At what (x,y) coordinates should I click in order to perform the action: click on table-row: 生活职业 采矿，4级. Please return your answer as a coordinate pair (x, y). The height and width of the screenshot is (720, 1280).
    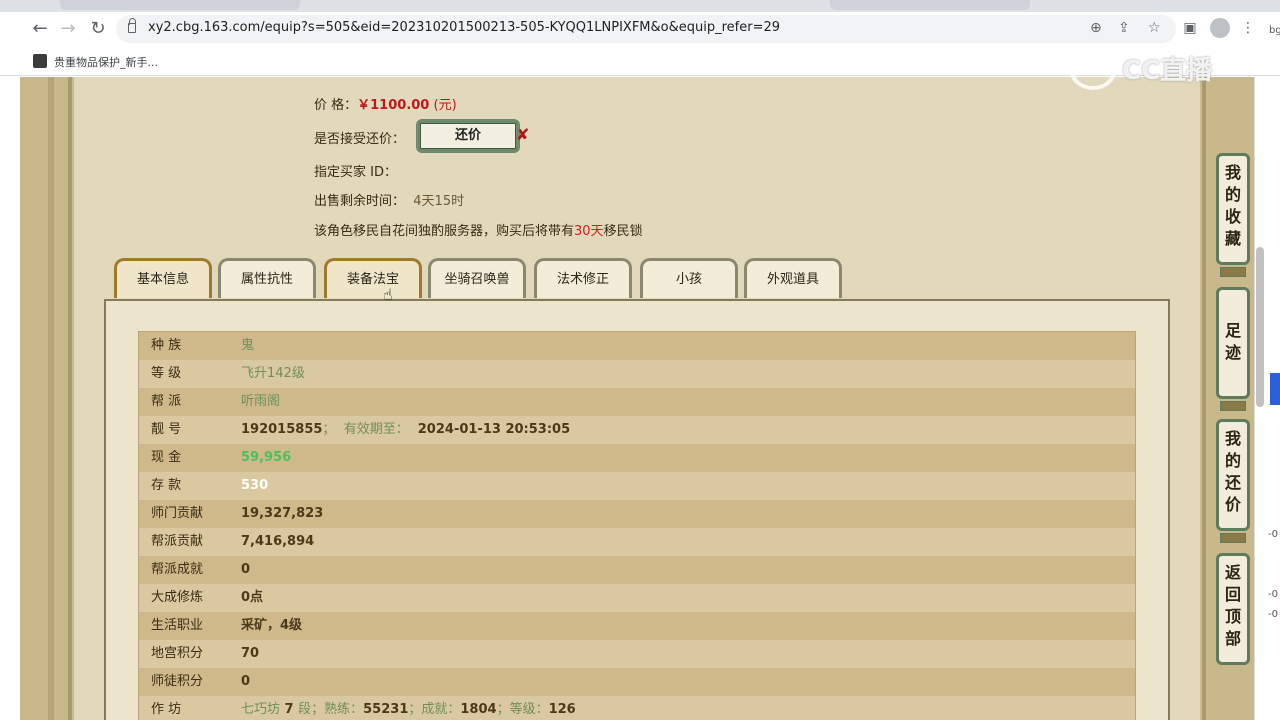
    Looking at the image, I should click on (637, 626).